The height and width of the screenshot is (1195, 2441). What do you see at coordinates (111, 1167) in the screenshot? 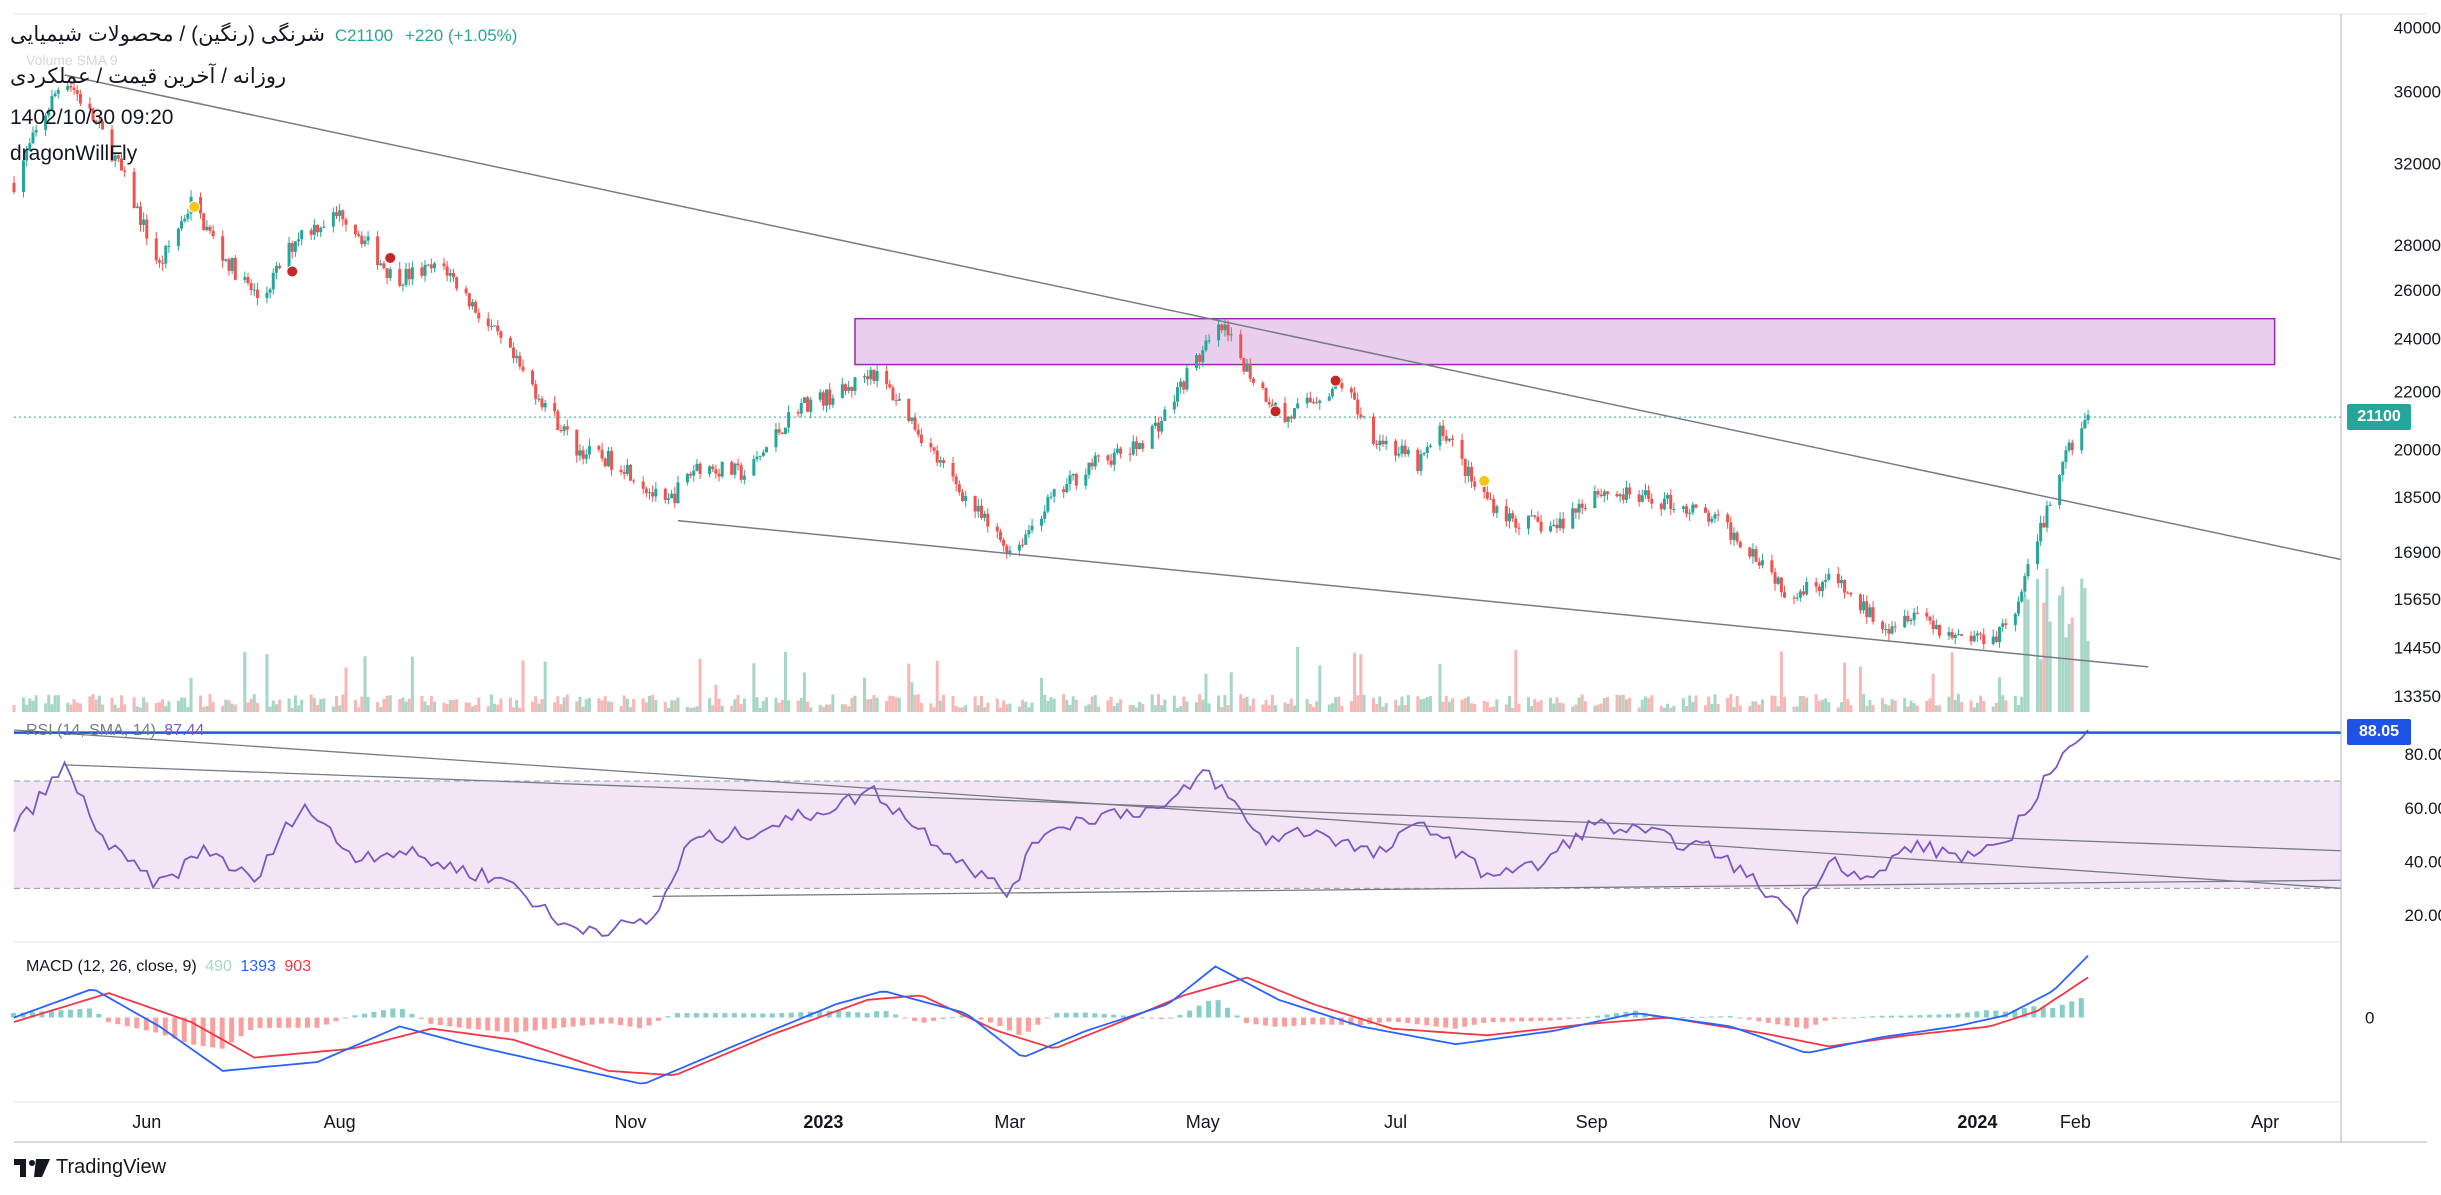
I see `tradingview-logo-text: TradingView` at bounding box center [111, 1167].